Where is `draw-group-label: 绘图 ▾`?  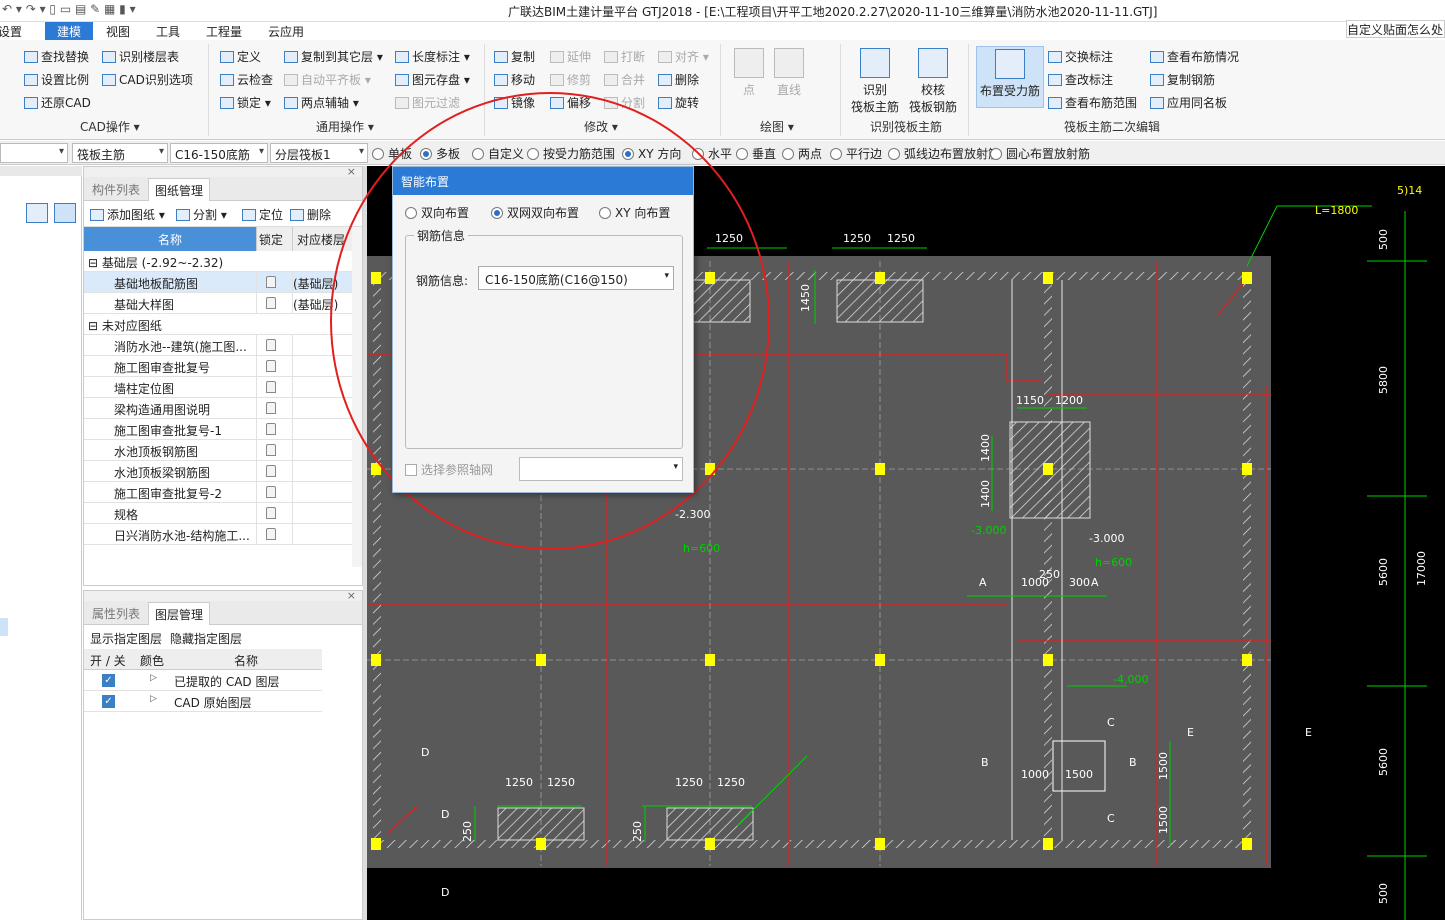
draw-group-label: 绘图 ▾ is located at coordinates (777, 126).